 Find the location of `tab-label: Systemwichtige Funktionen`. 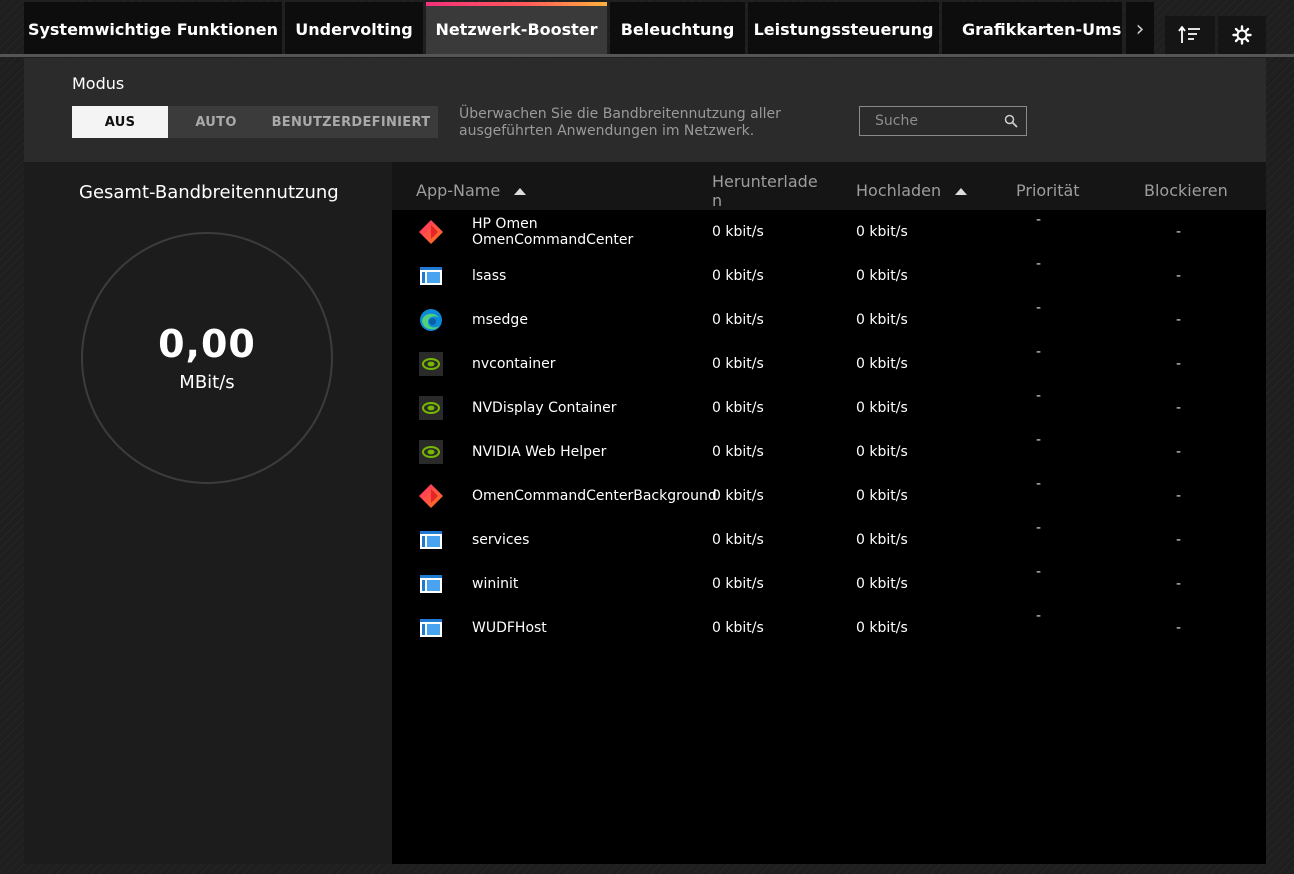

tab-label: Systemwichtige Funktionen is located at coordinates (153, 29).